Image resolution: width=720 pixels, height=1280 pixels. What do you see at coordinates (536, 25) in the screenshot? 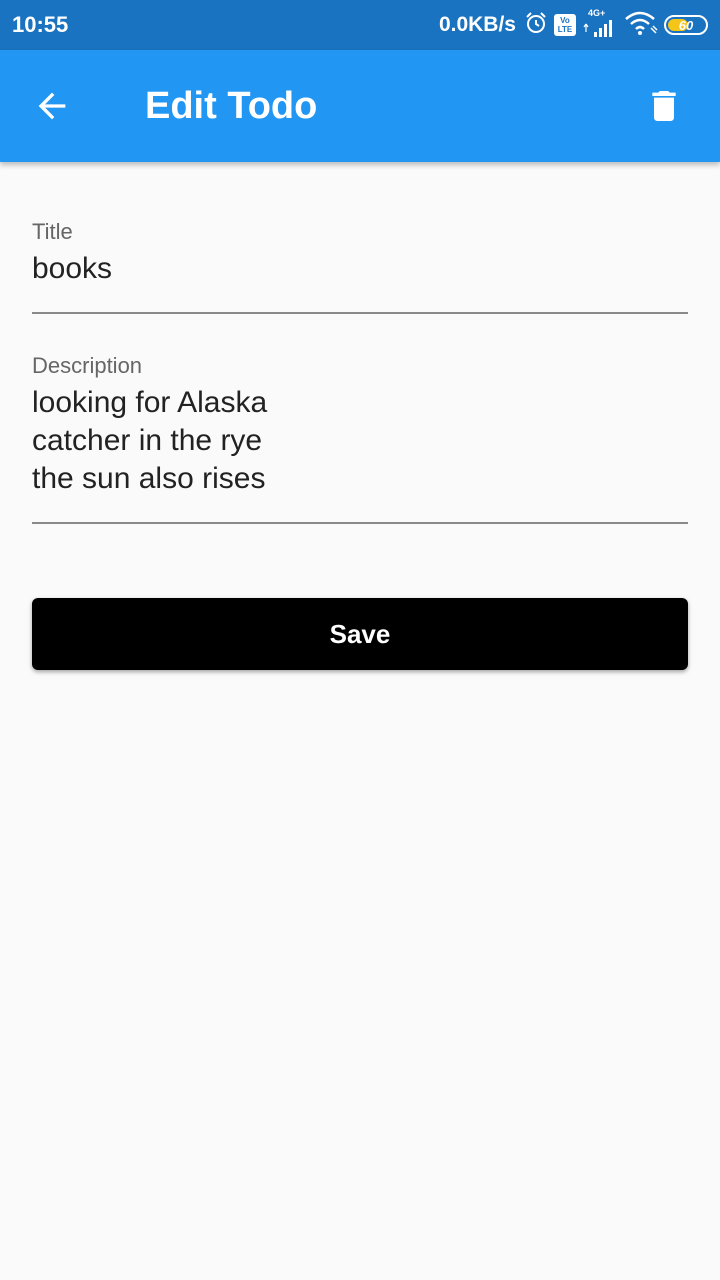
I see `alarm-icon` at bounding box center [536, 25].